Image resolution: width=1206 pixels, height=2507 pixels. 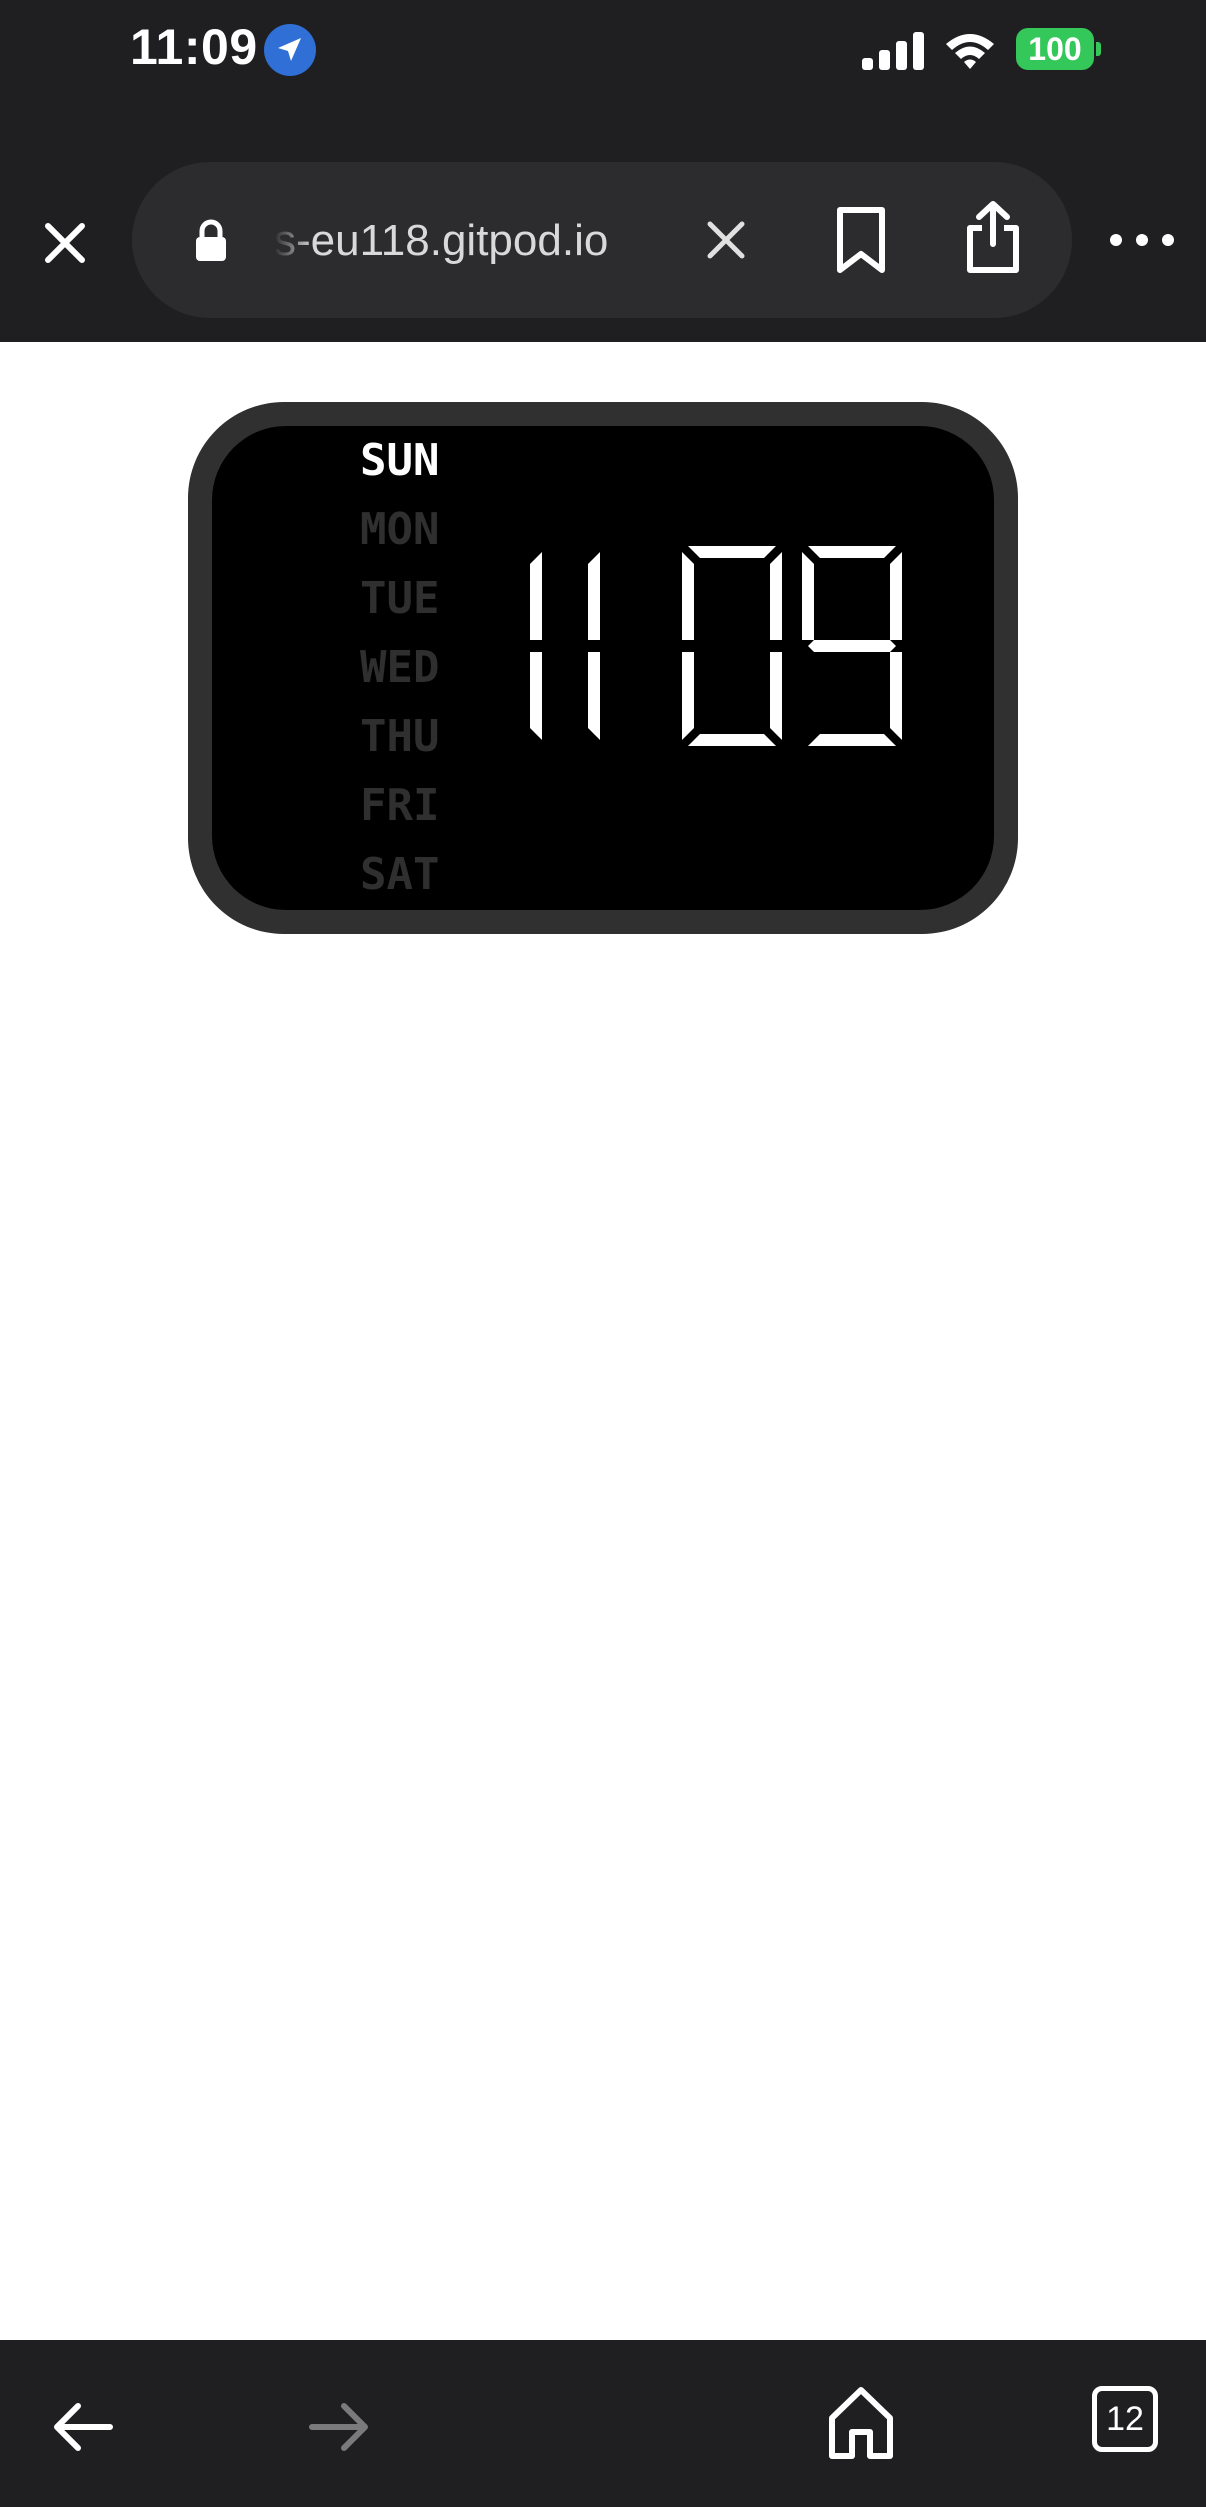 I want to click on battery-tip, so click(x=1098, y=49).